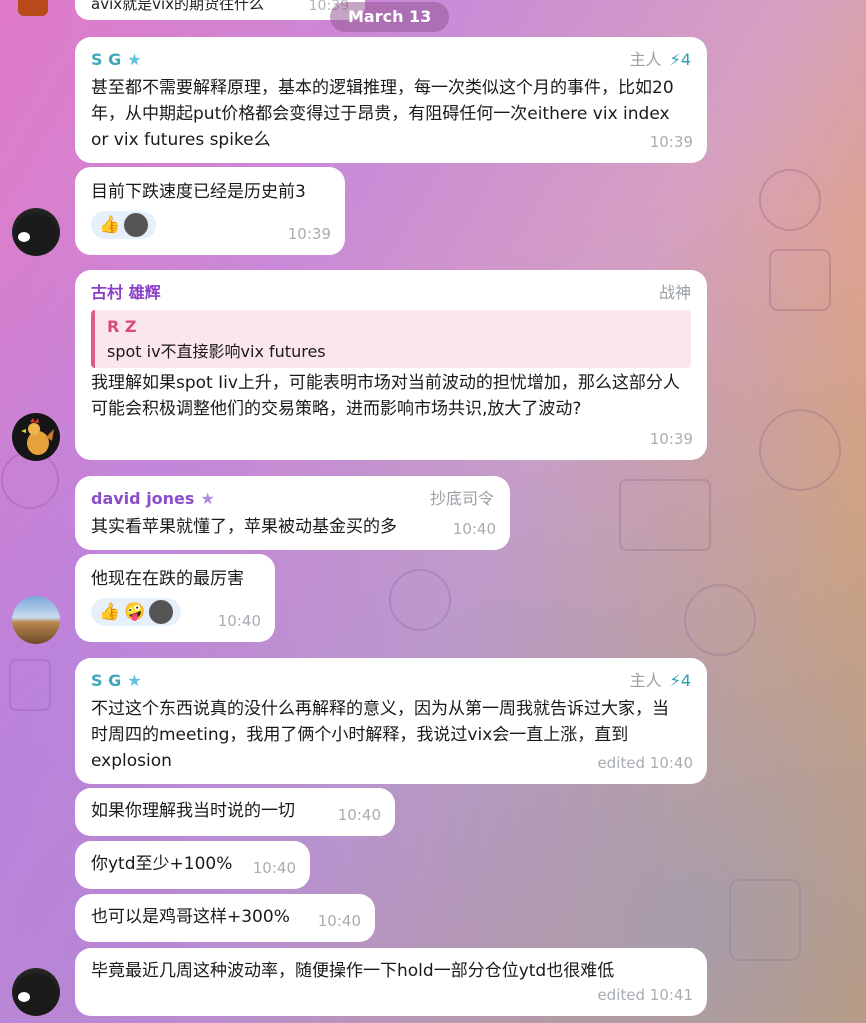 The image size is (866, 1023). I want to click on message-bubble: 你ytd至少+100% 10:40, so click(192, 865).